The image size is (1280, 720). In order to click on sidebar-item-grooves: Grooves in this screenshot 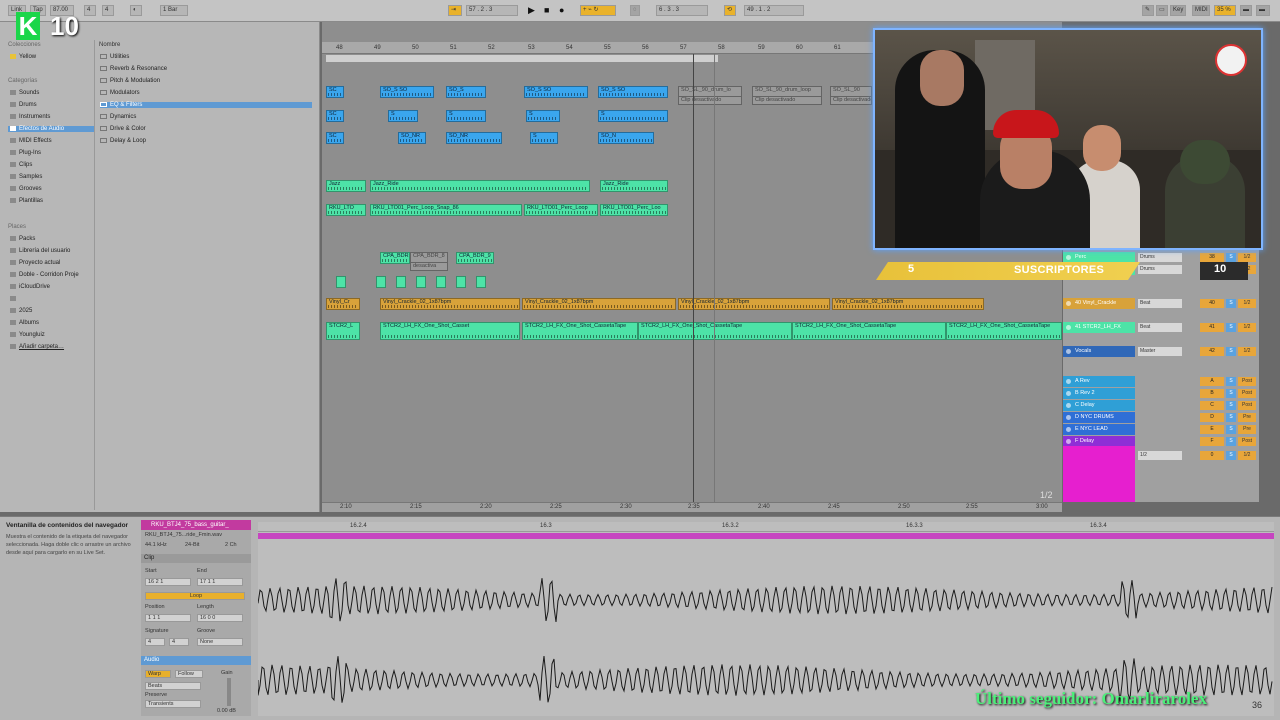, I will do `click(26, 189)`.